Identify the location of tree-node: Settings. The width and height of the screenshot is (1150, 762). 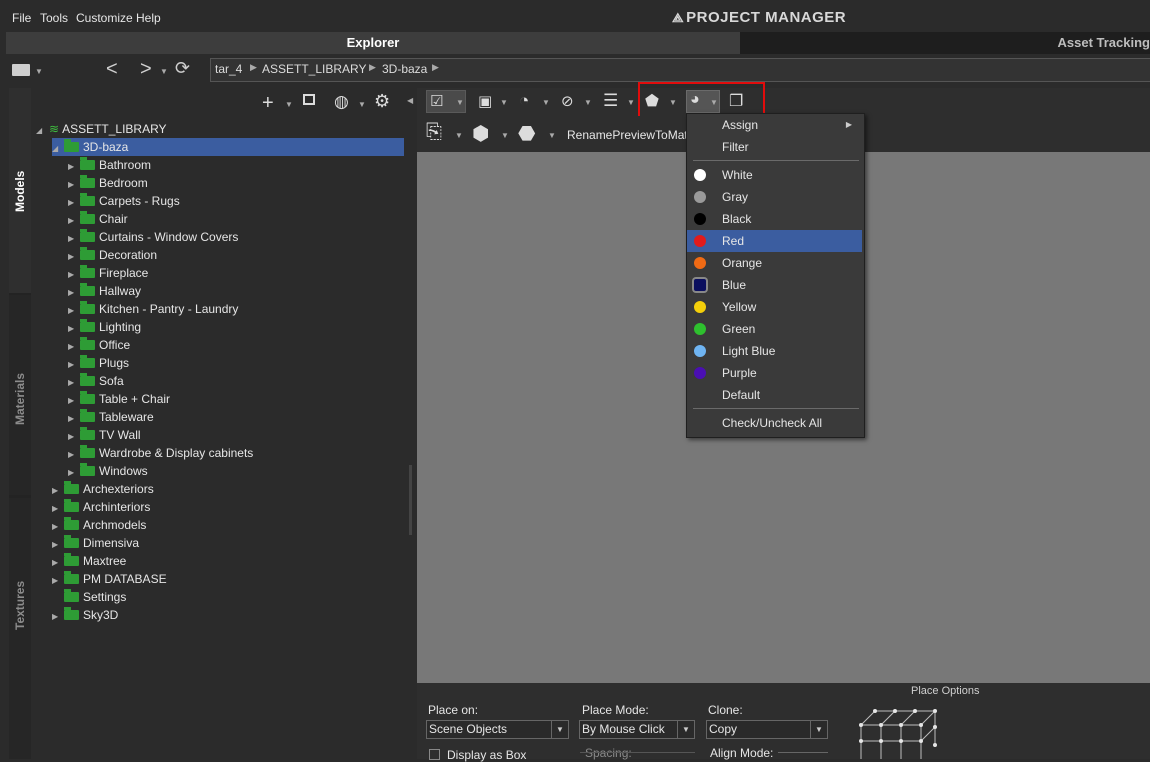
(109, 597).